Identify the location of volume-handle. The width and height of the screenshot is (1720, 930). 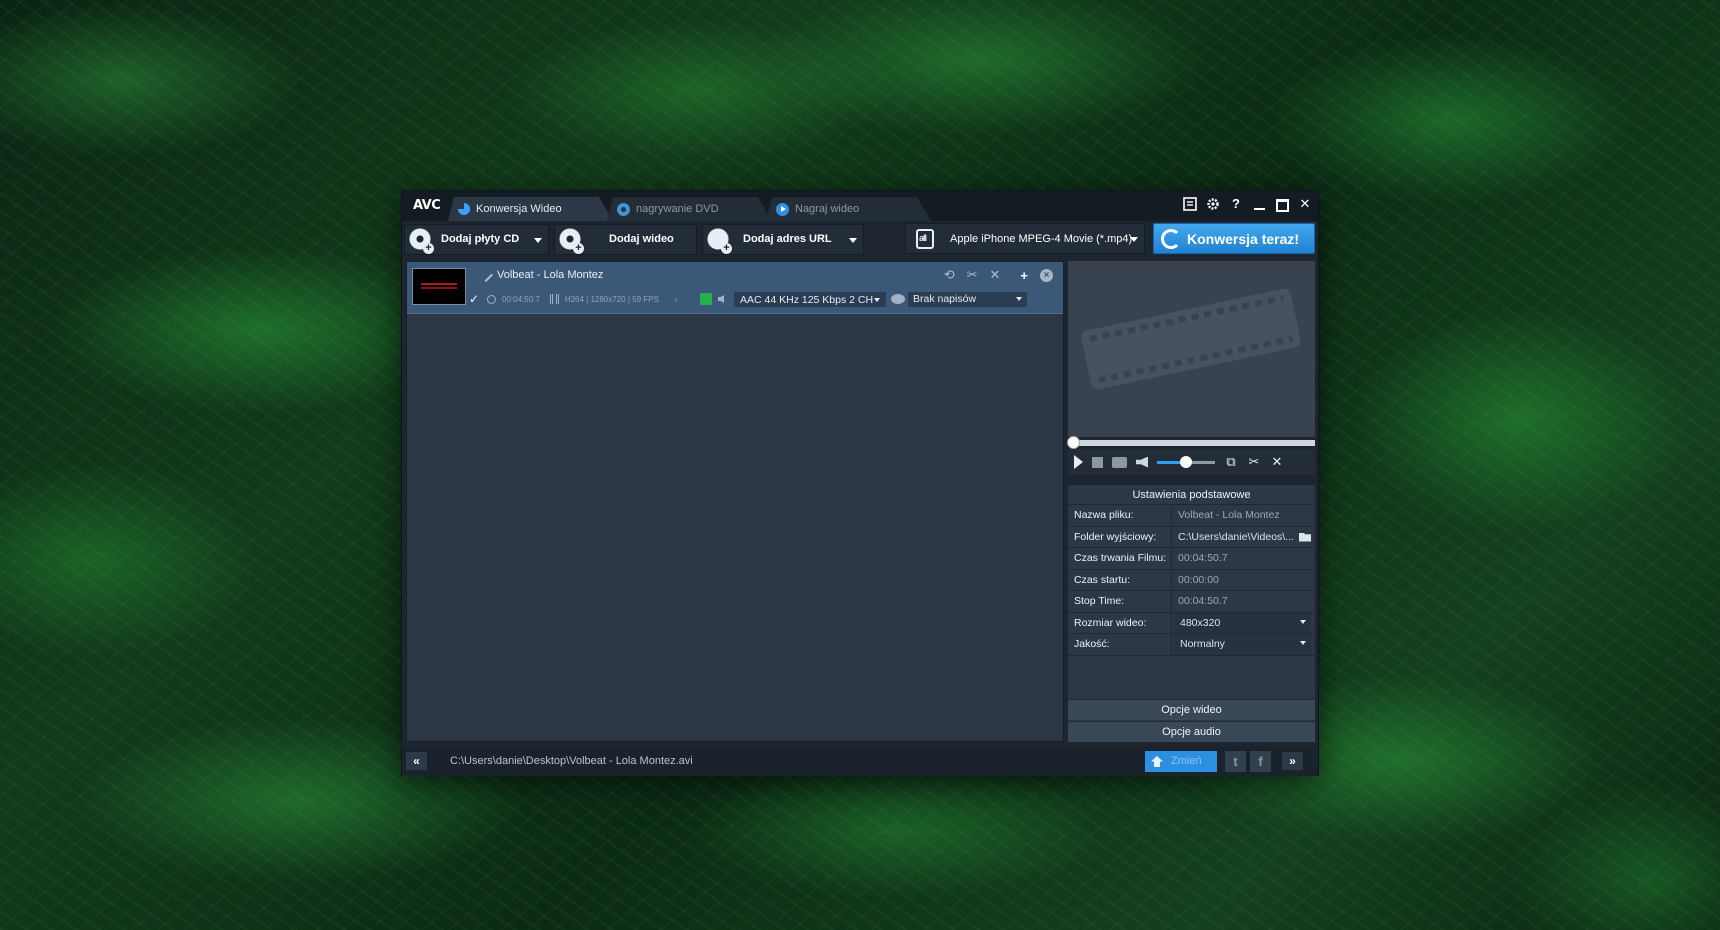
(1186, 461).